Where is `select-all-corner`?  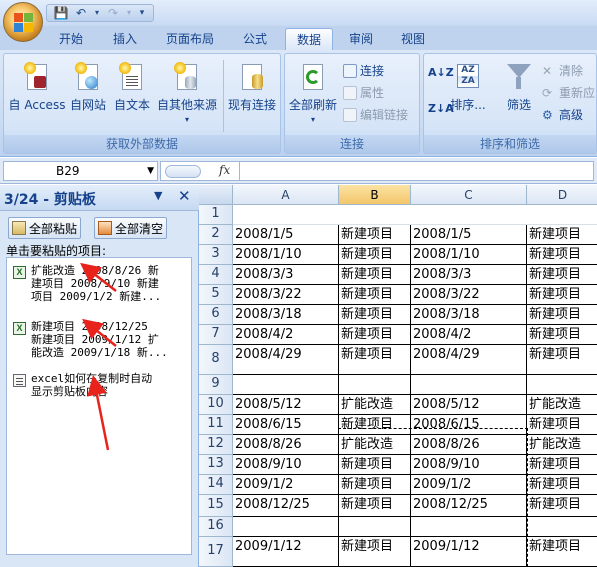
select-all-corner is located at coordinates (216, 195).